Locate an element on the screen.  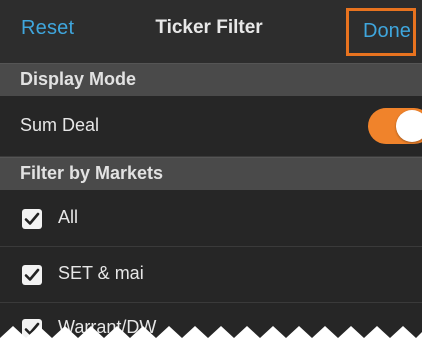
section-header-label: Filter by Markets is located at coordinates (92, 173).